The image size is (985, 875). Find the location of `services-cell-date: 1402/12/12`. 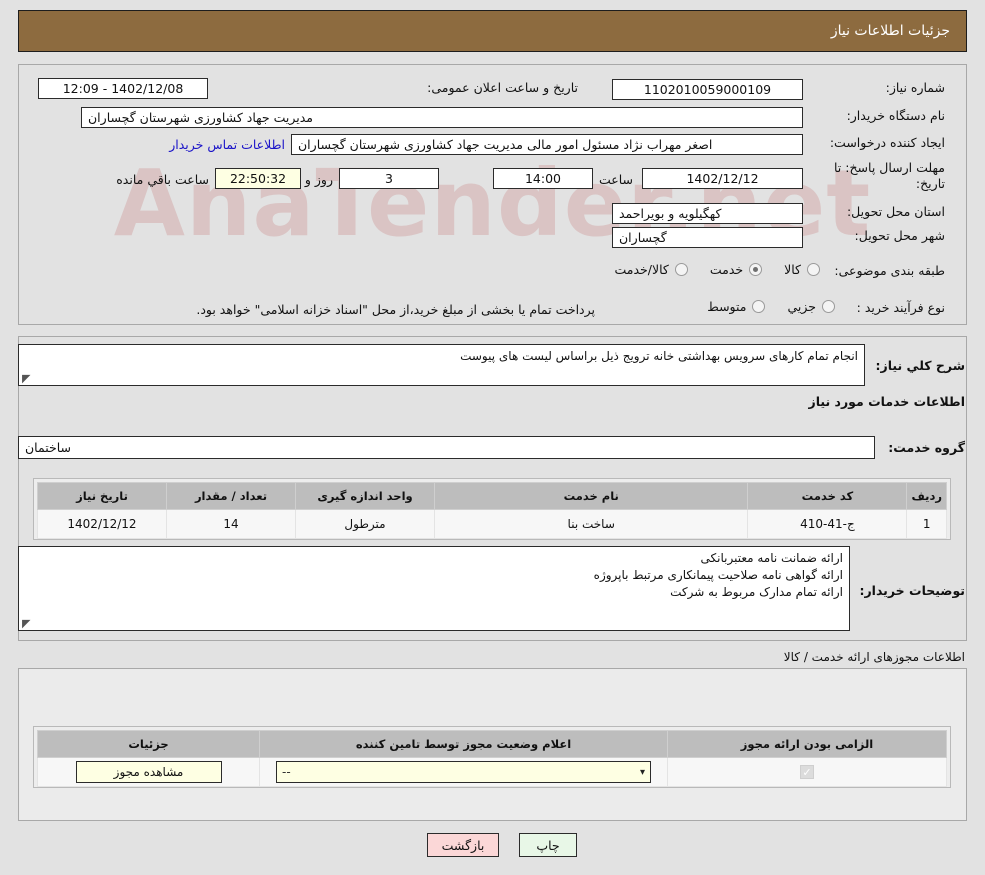

services-cell-date: 1402/12/12 is located at coordinates (102, 524).